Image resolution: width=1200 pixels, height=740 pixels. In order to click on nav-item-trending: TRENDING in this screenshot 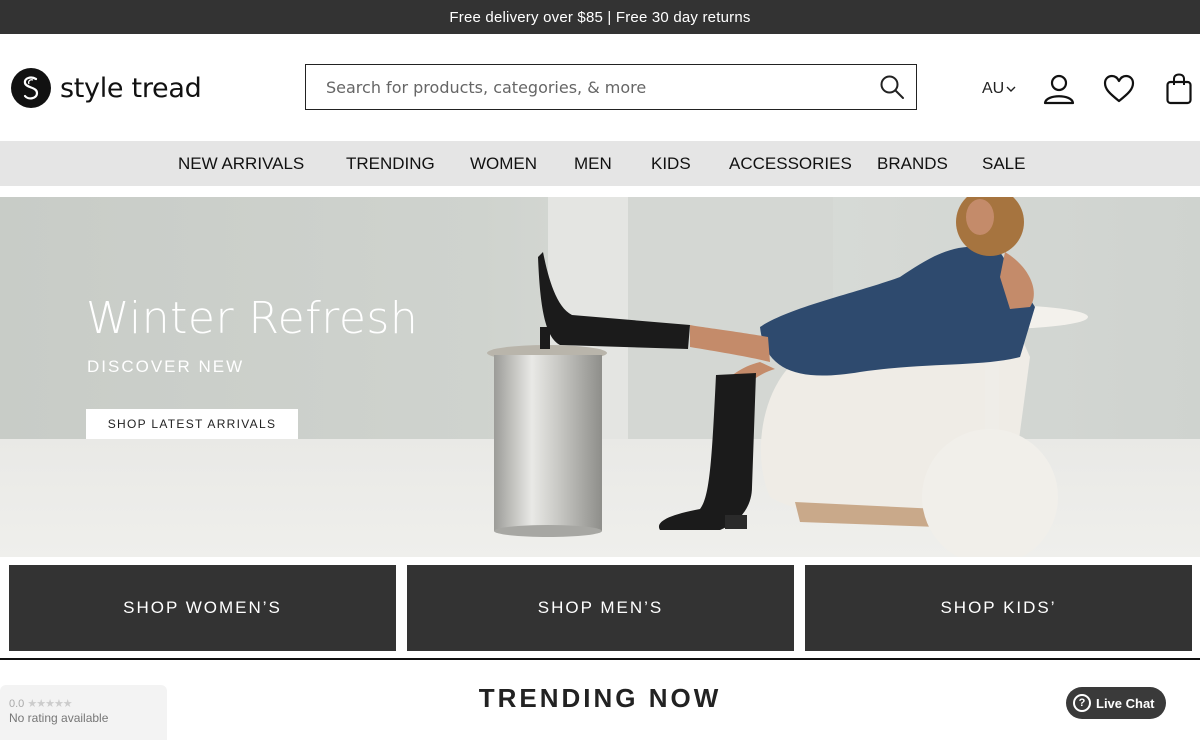, I will do `click(390, 163)`.